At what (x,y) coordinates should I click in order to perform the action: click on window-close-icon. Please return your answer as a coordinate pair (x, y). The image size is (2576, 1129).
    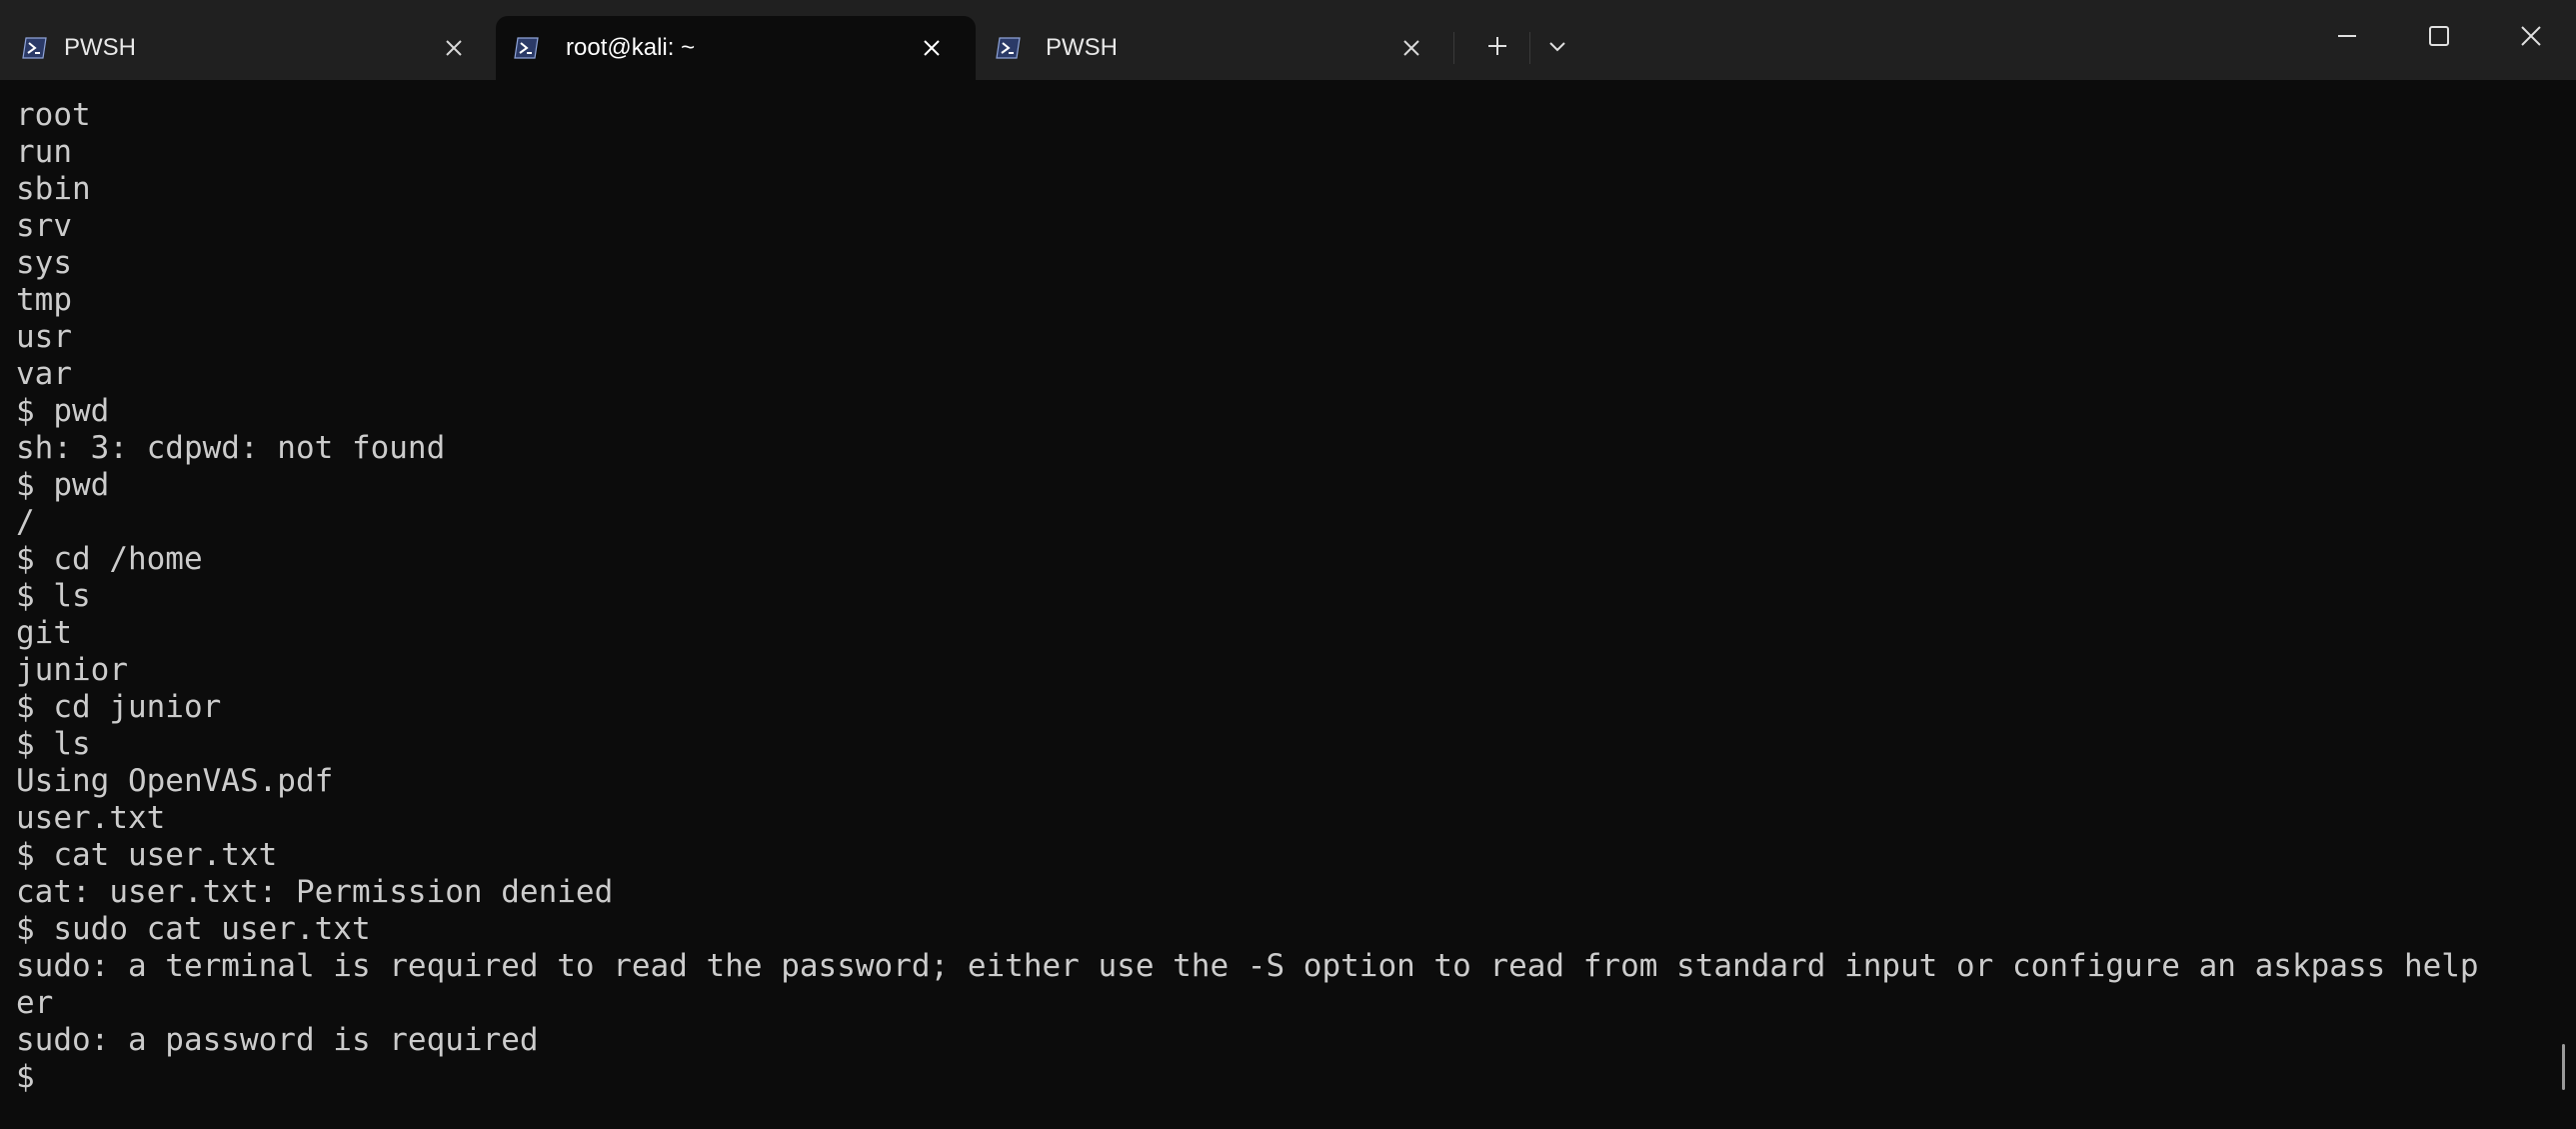
    Looking at the image, I should click on (2531, 38).